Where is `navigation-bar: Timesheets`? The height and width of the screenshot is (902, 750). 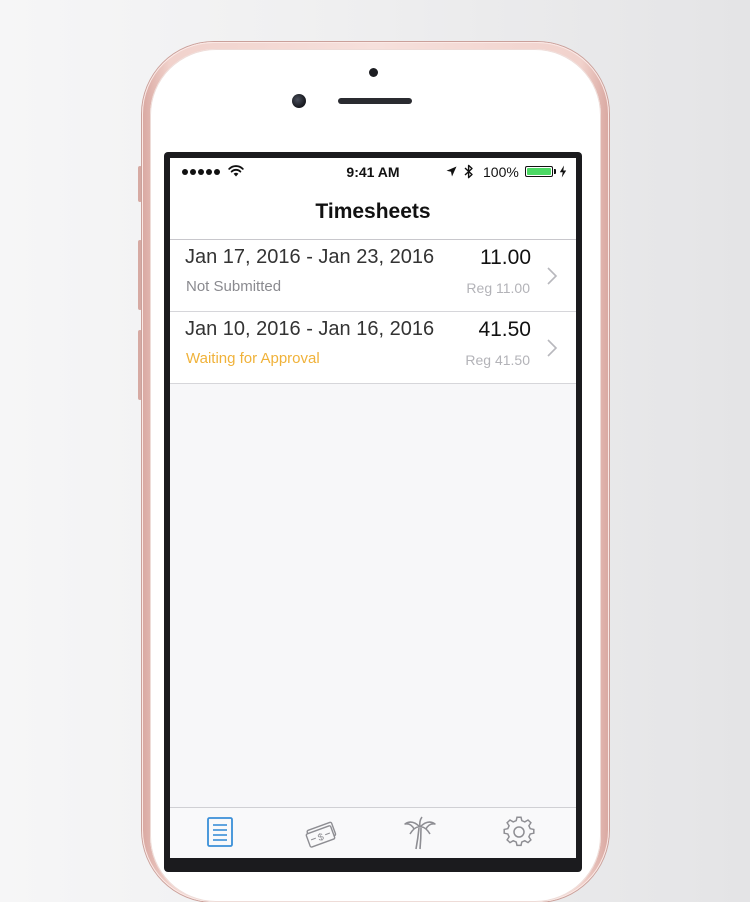
navigation-bar: Timesheets is located at coordinates (373, 213).